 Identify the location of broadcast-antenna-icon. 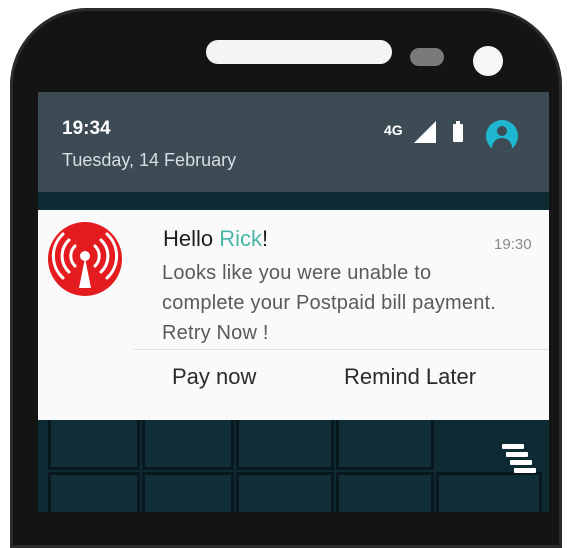
(85, 259).